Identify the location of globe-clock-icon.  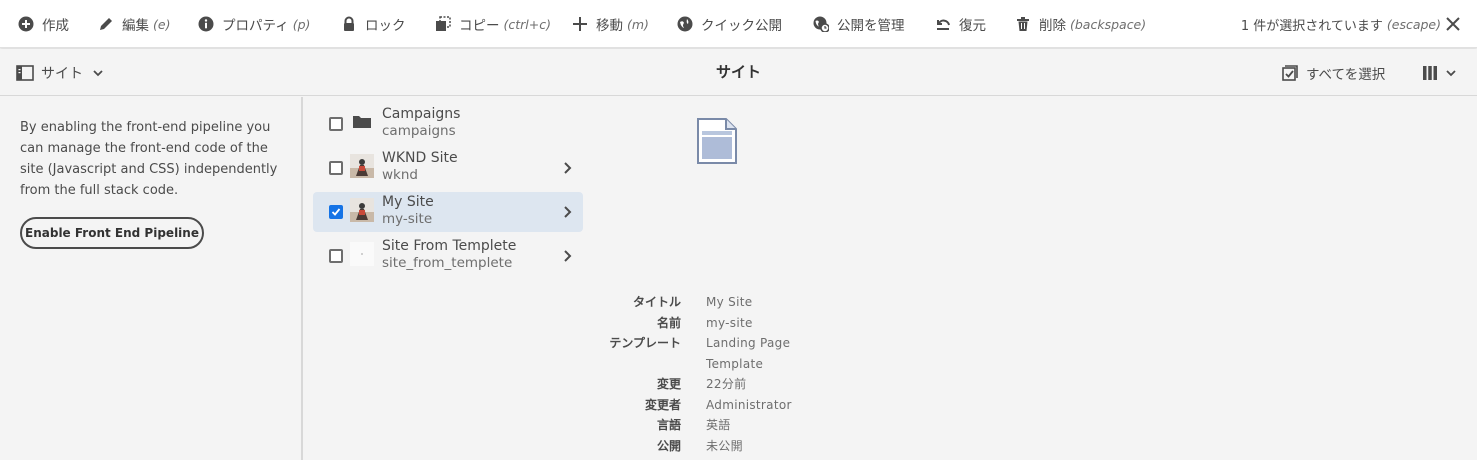
(821, 24).